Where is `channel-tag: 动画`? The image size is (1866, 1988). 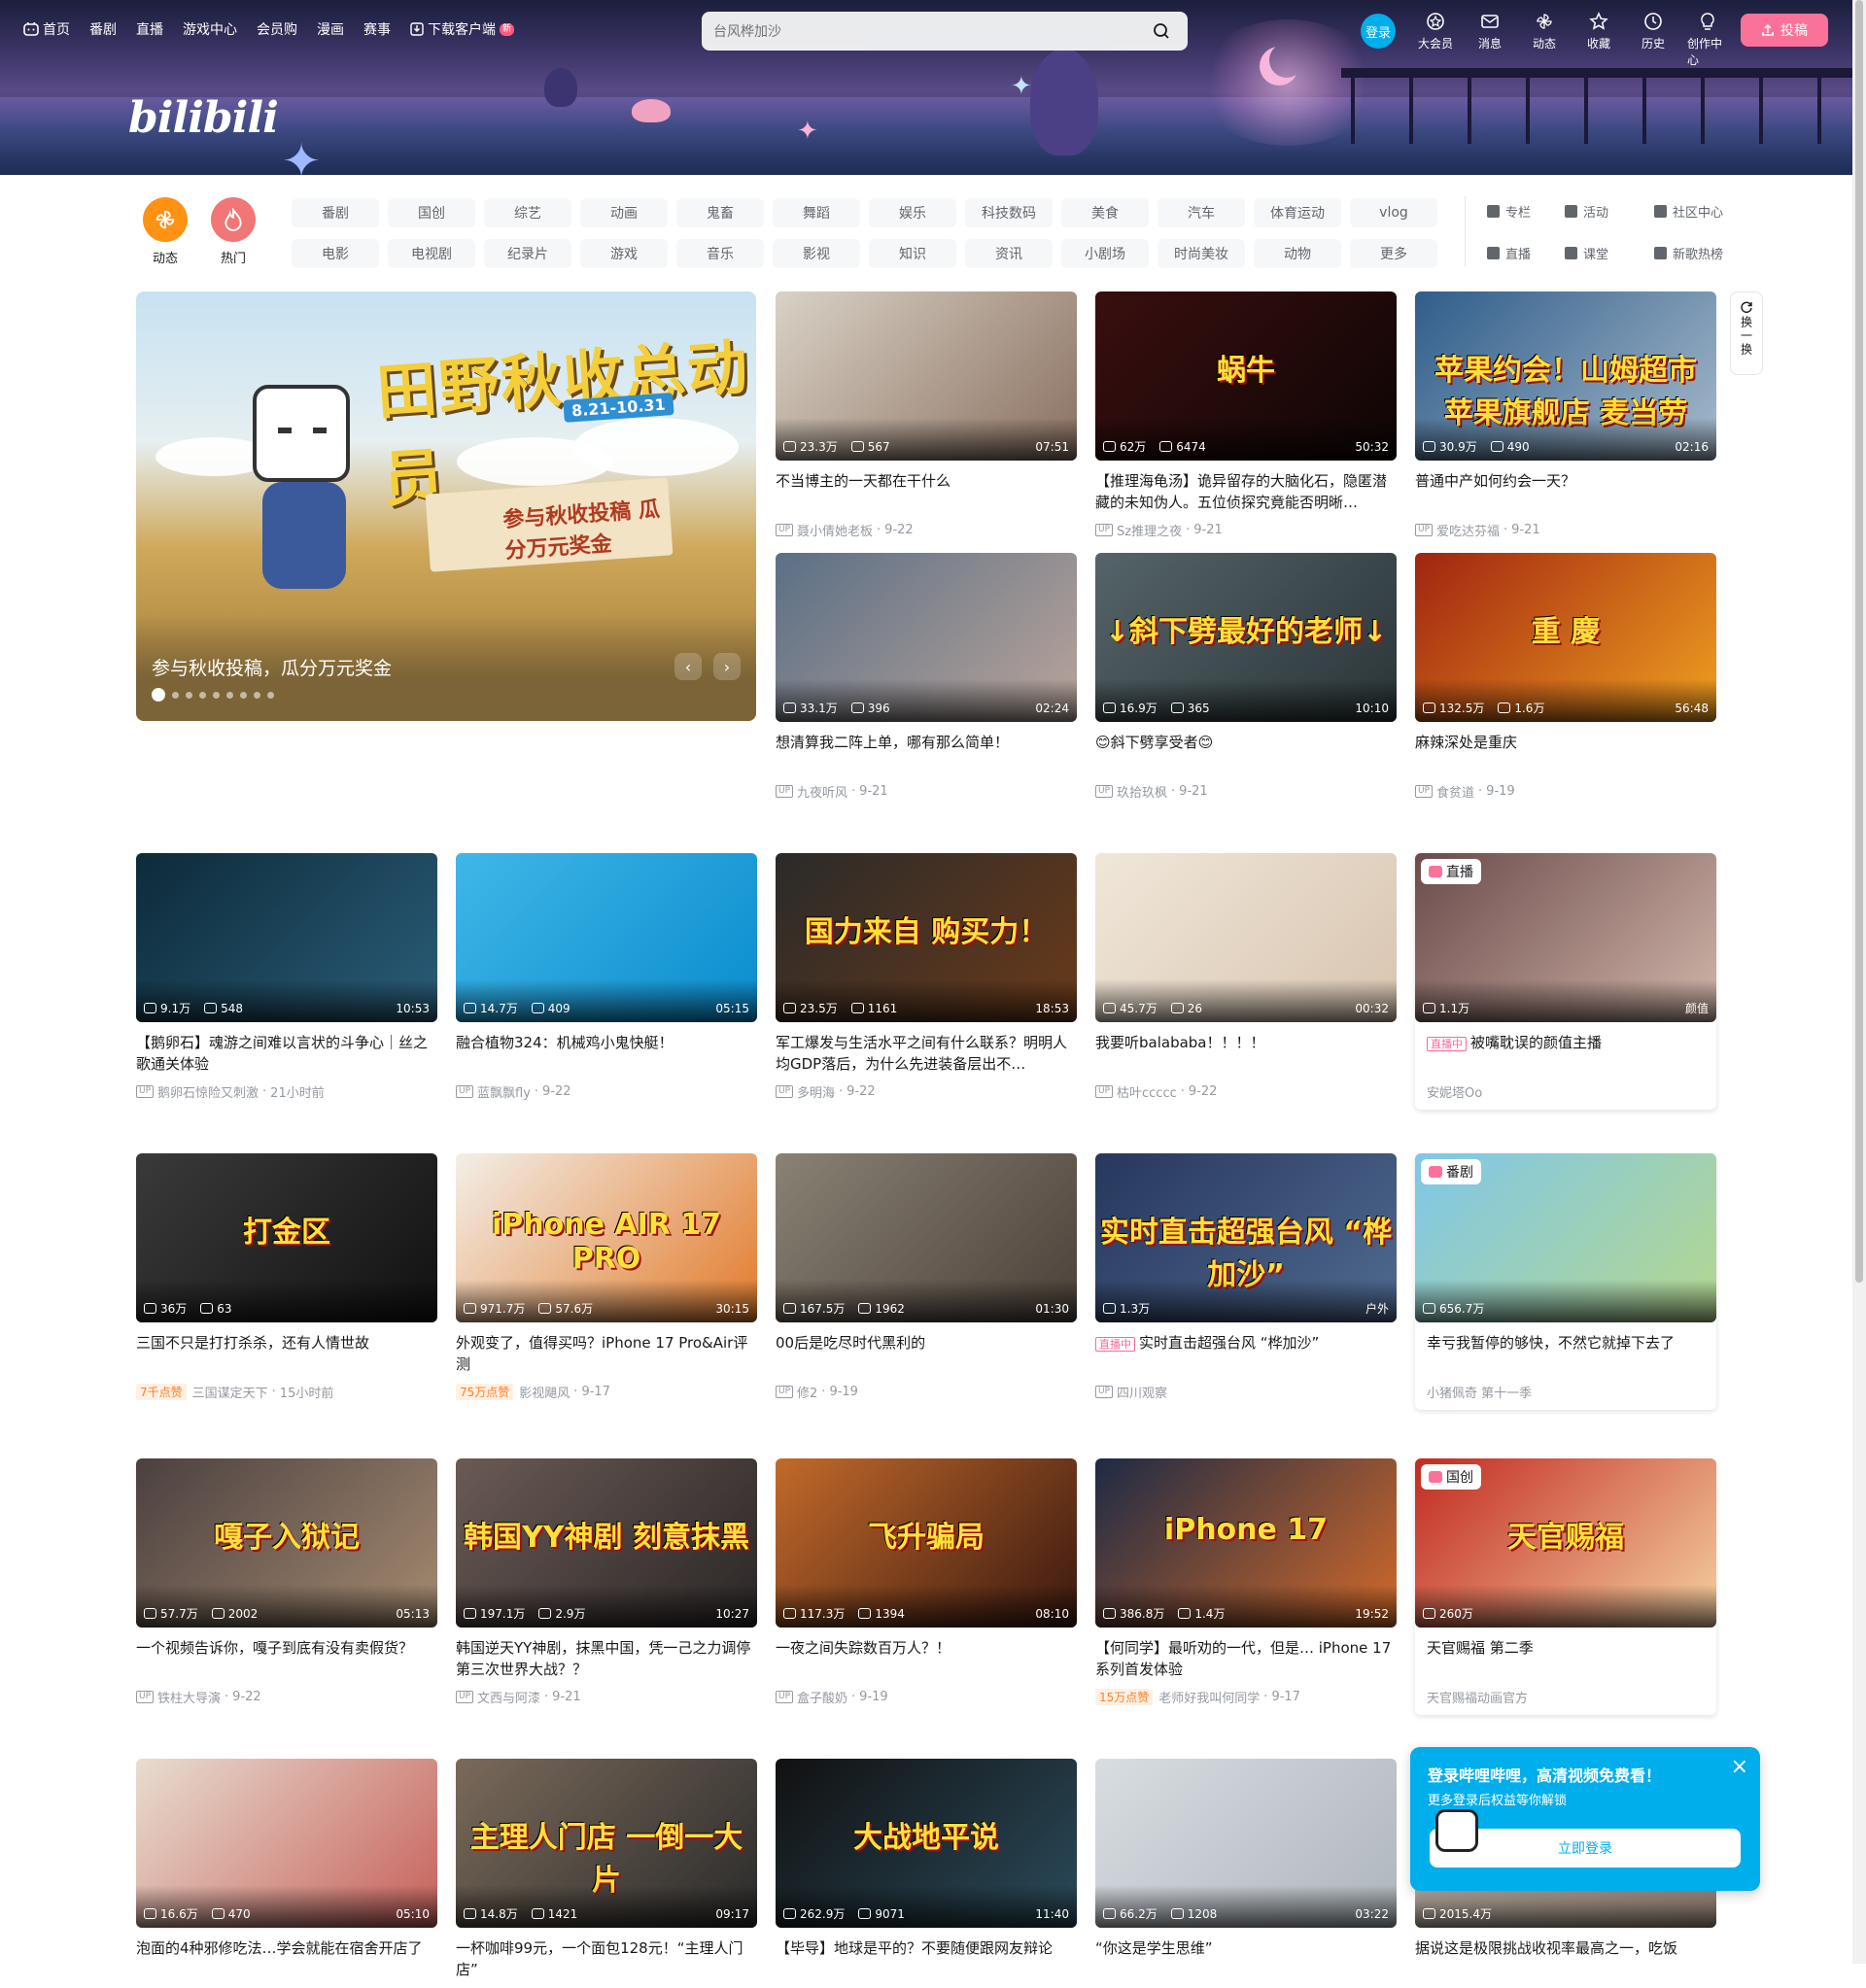 channel-tag: 动画 is located at coordinates (624, 212).